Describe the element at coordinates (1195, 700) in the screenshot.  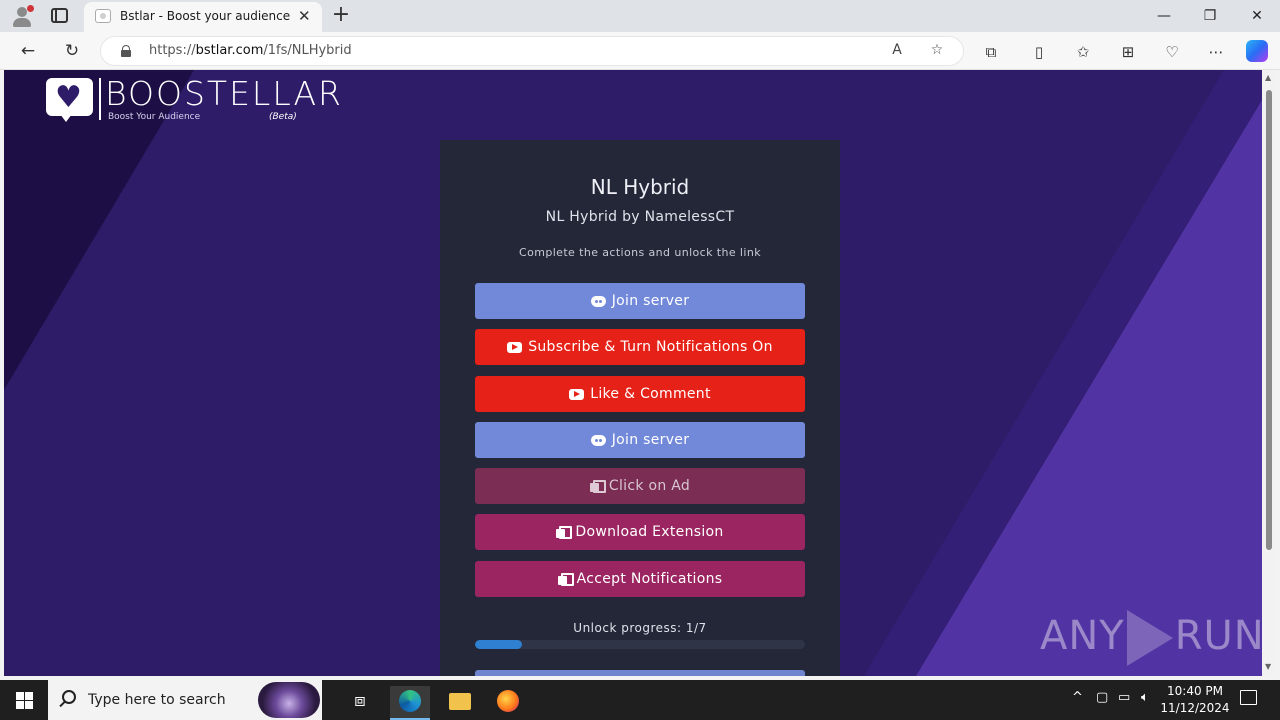
I see `taskbar-clock: 10:40 PM 11/12/2024` at that location.